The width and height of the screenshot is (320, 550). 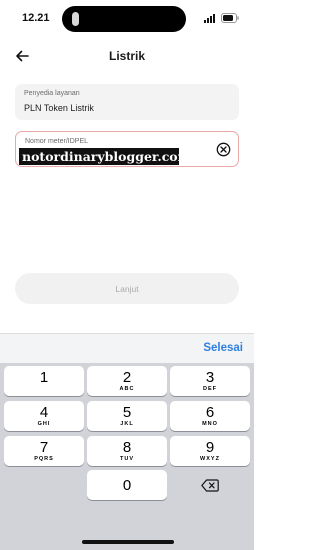 I want to click on meter-number-input, so click(x=99, y=156).